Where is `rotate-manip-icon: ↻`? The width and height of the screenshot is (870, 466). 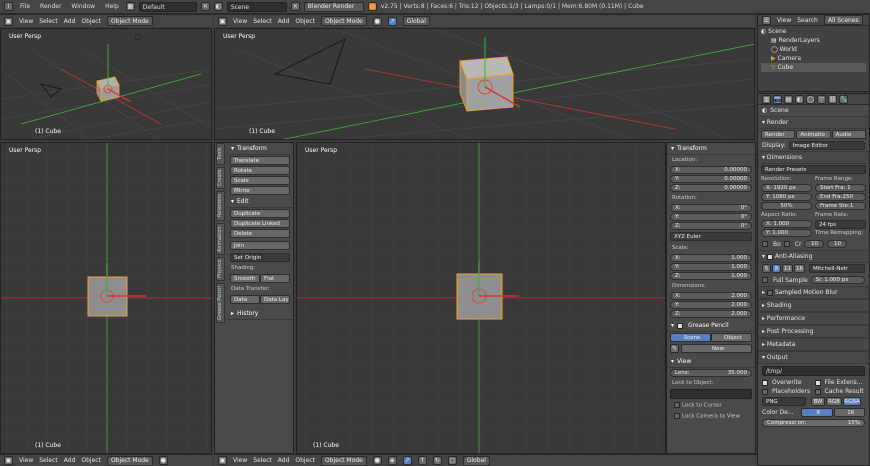
rotate-manip-icon: ↻ is located at coordinates (437, 460).